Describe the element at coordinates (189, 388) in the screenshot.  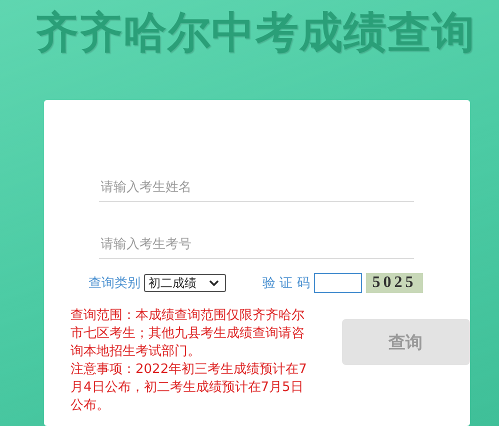
I see `notice-text: 注意事项：2022年初三考生成绩预计在7月4日公布，初二考生成绩预计在7月5日公布。` at that location.